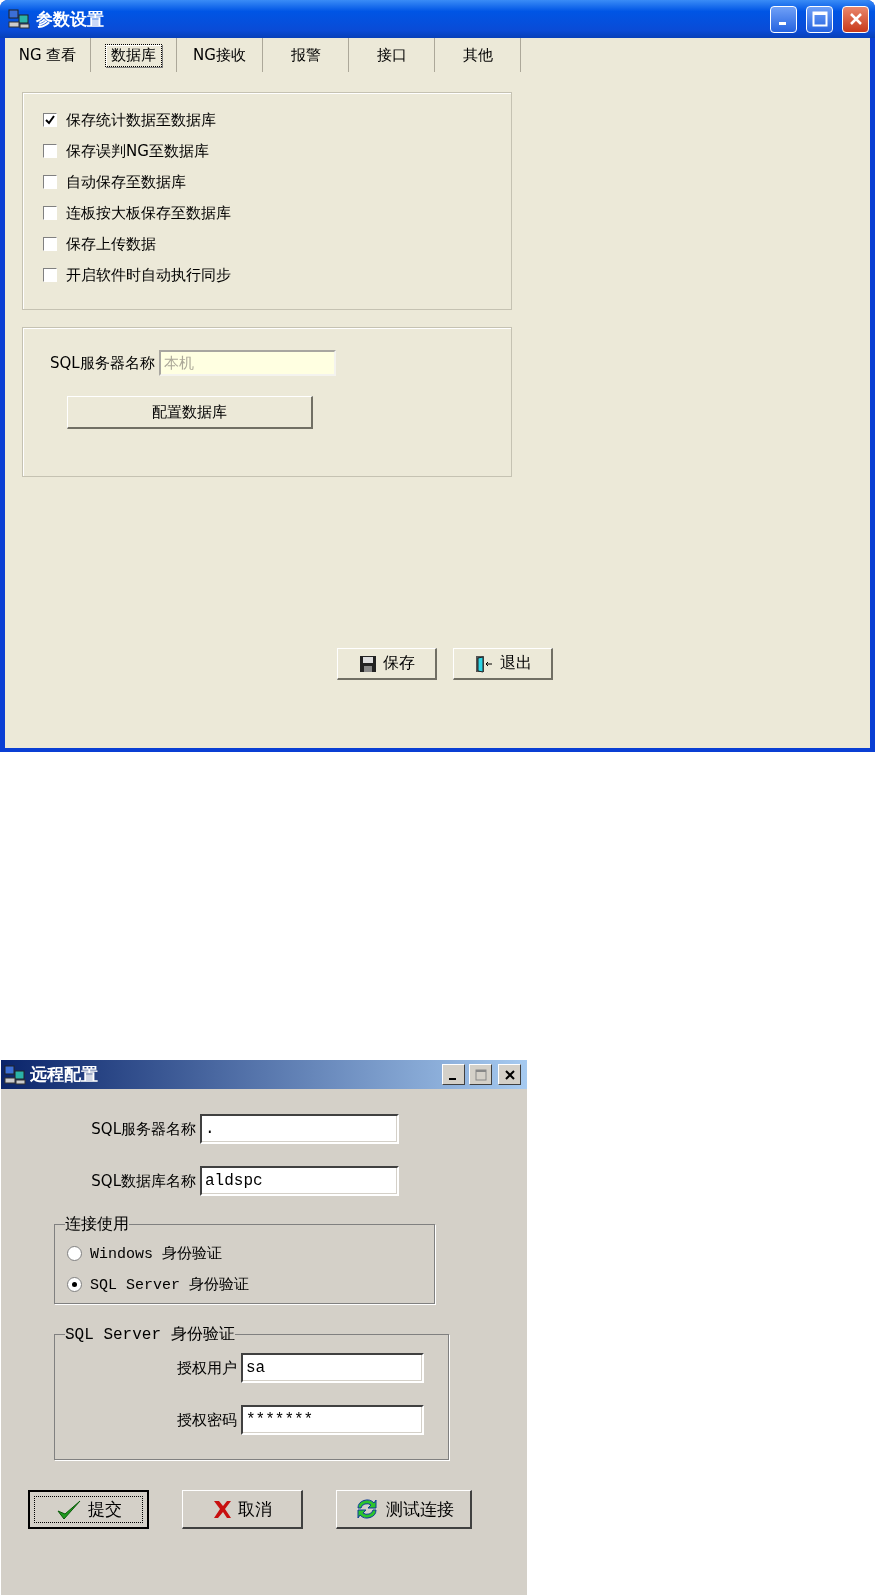  Describe the element at coordinates (137, 151) in the screenshot. I see `checkbox-label: 保存误判NG至数据库` at that location.